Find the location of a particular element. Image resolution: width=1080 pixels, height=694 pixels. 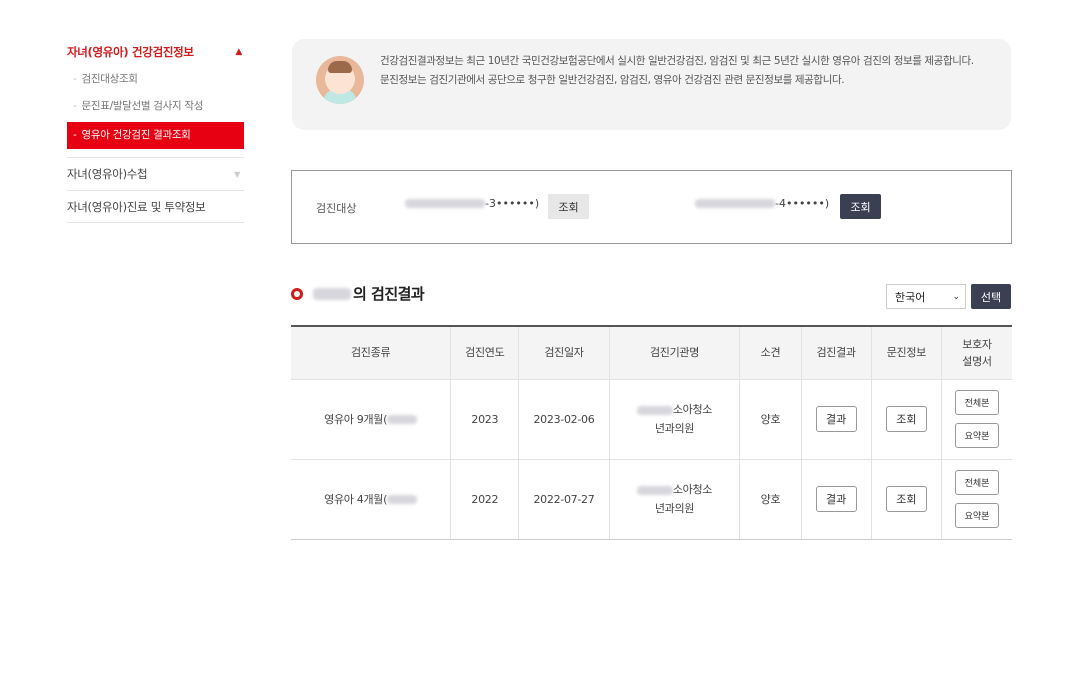

sidebar-item-target-lookup: - 검진대상조회 is located at coordinates (155, 79).